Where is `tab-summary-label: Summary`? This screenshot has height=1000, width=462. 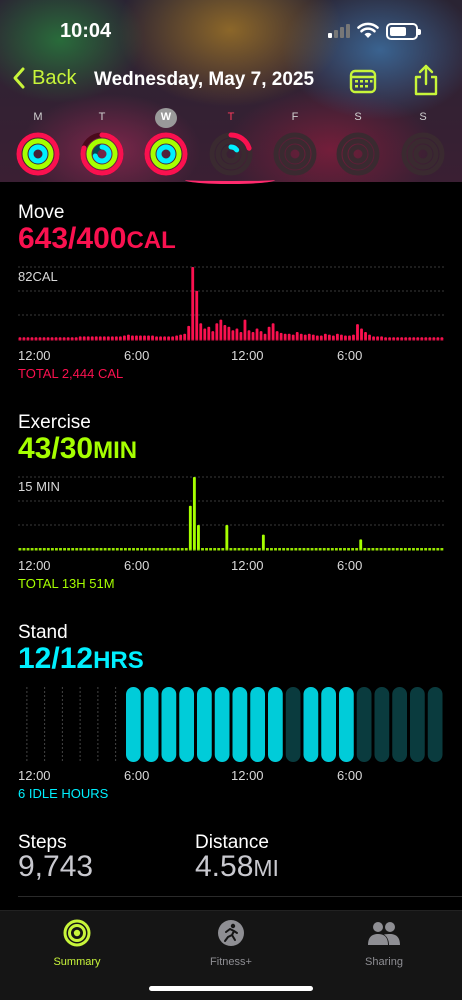 tab-summary-label: Summary is located at coordinates (77, 962).